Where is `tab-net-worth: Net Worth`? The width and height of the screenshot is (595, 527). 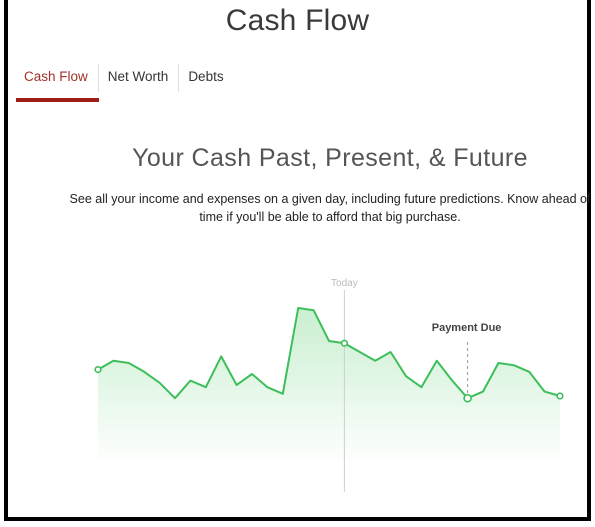
tab-net-worth: Net Worth is located at coordinates (138, 78).